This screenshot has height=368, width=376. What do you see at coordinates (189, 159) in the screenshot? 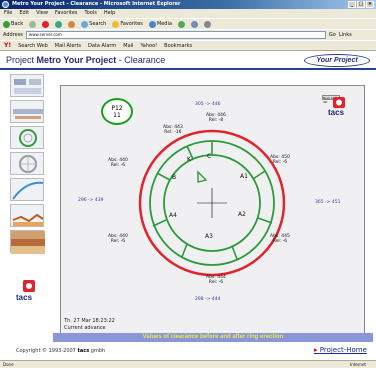
I see `segment-label-k: K` at bounding box center [189, 159].